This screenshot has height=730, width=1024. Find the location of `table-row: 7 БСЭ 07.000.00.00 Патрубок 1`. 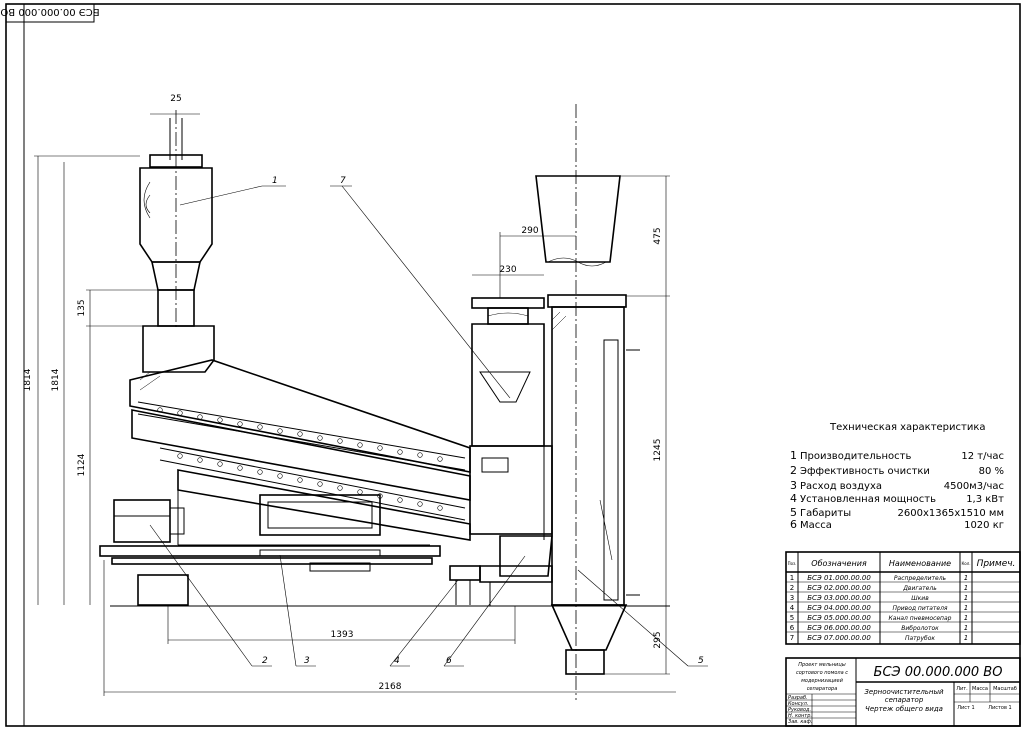

table-row: 7 БСЭ 07.000.00.00 Патрубок 1 is located at coordinates (879, 638).